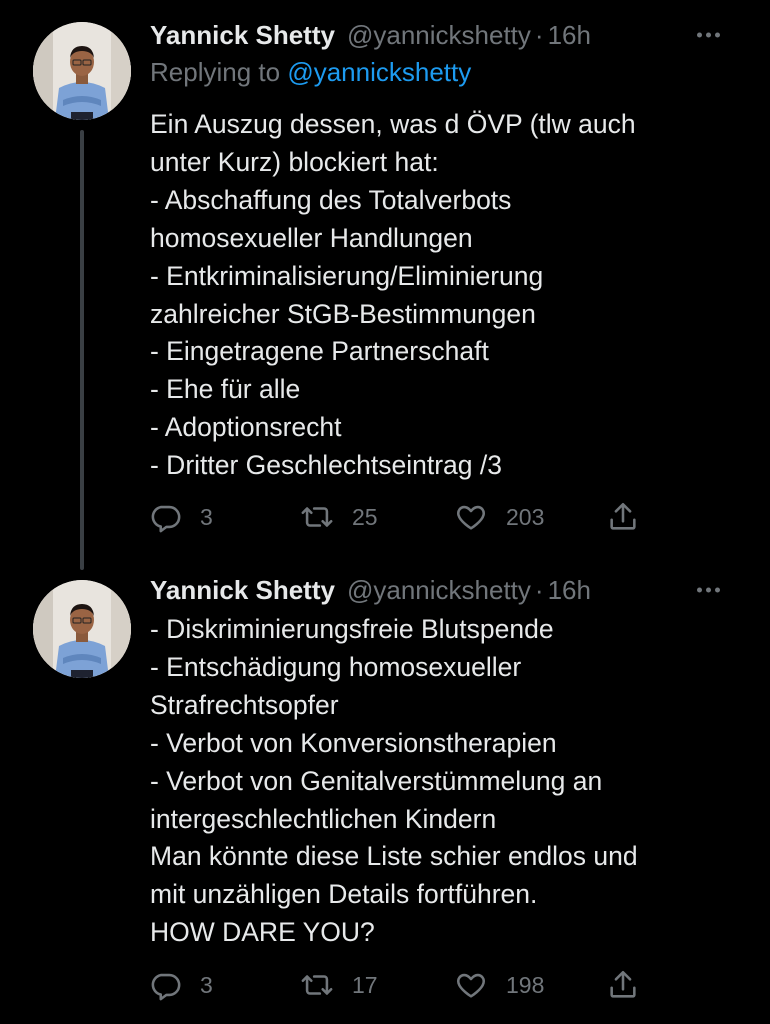  Describe the element at coordinates (339, 517) in the screenshot. I see `retweet-button: 25` at that location.